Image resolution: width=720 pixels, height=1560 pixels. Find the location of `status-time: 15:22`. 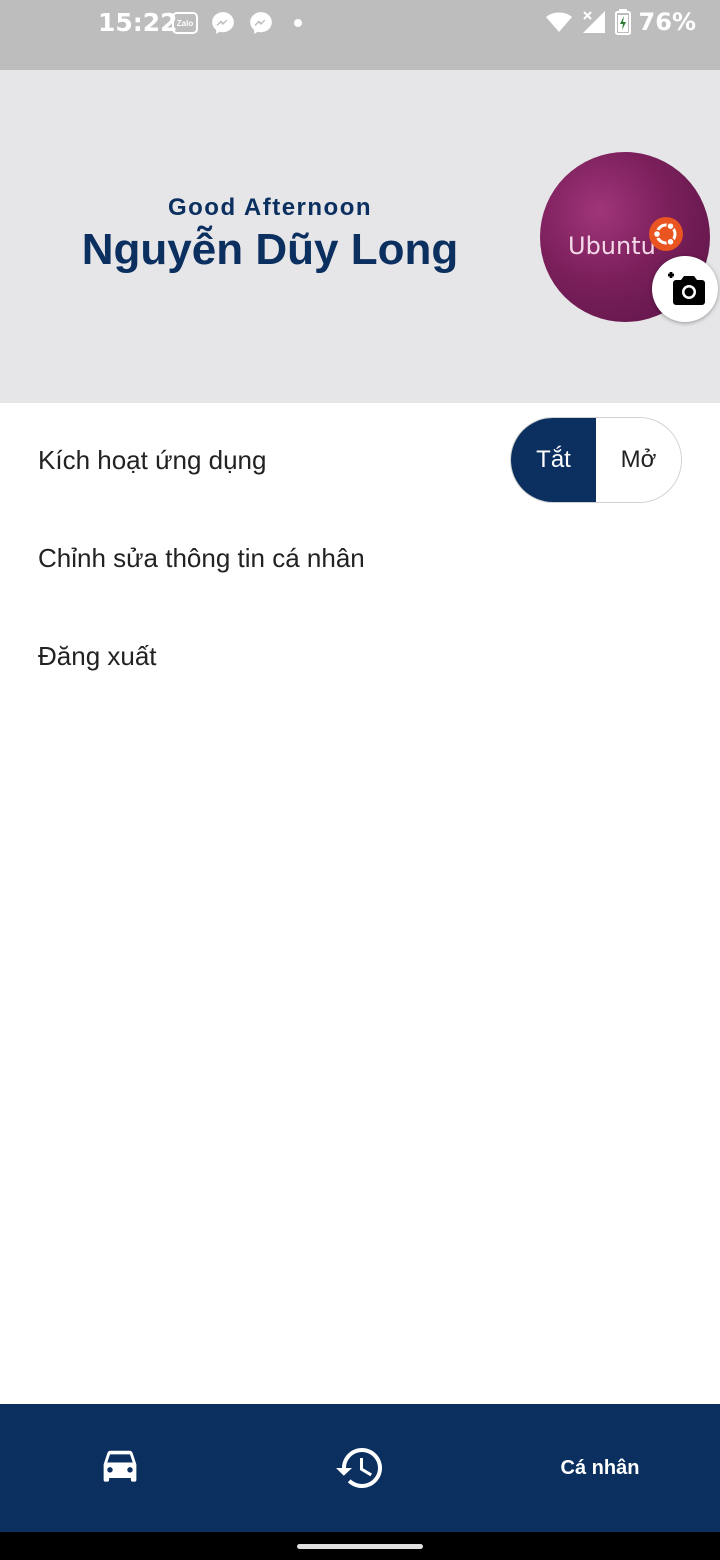

status-time: 15:22 is located at coordinates (138, 22).